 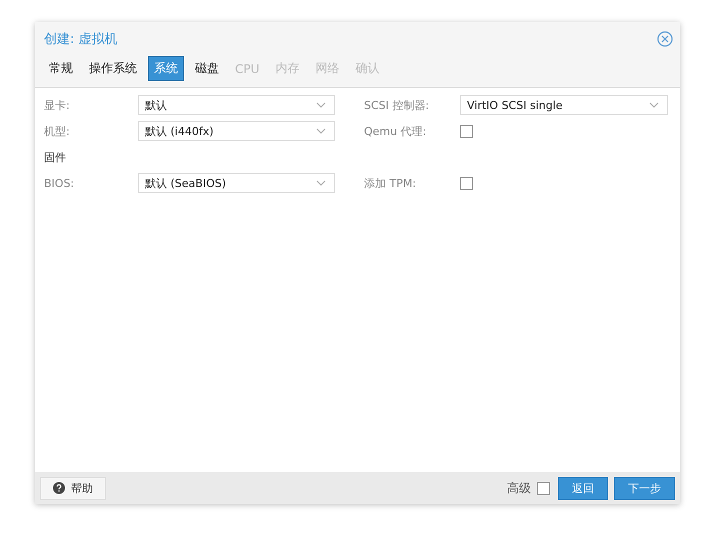 What do you see at coordinates (81, 39) in the screenshot?
I see `window-title: 创建: 虚拟机` at bounding box center [81, 39].